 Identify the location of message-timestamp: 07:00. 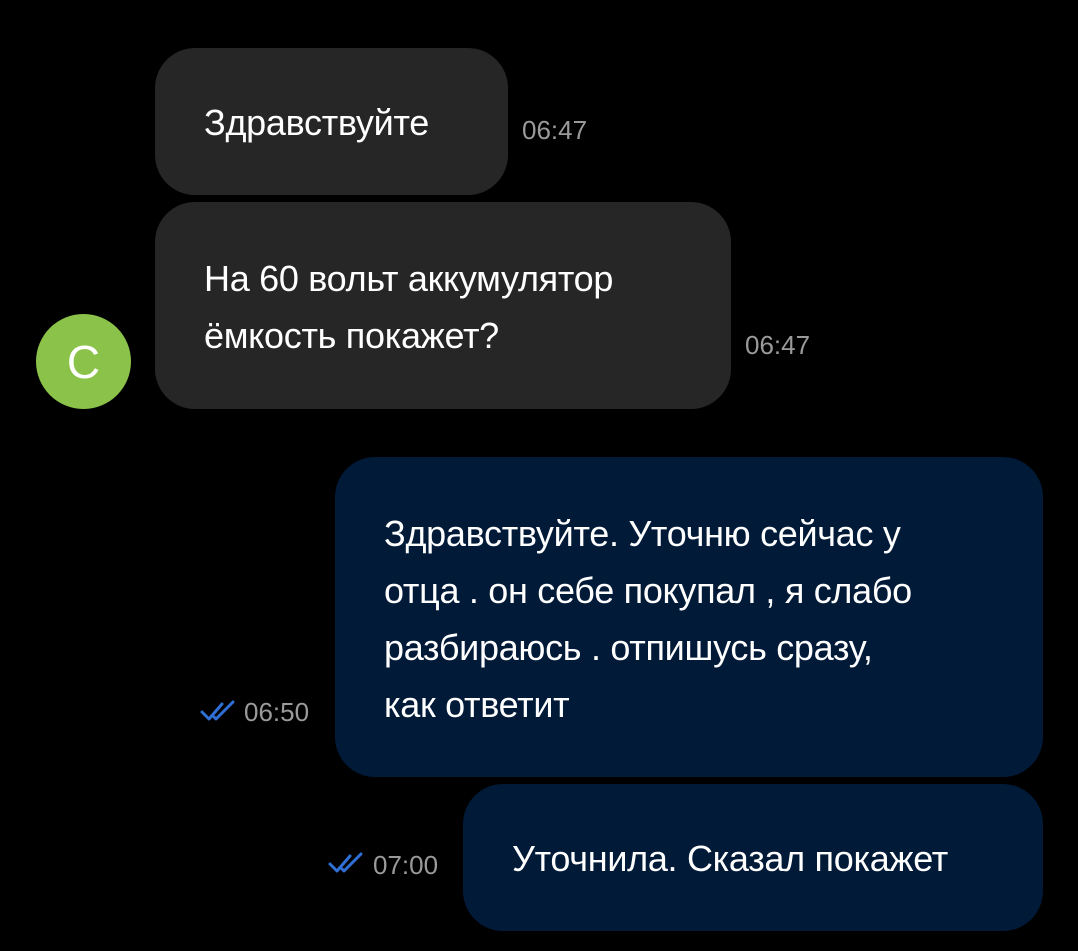
(406, 865).